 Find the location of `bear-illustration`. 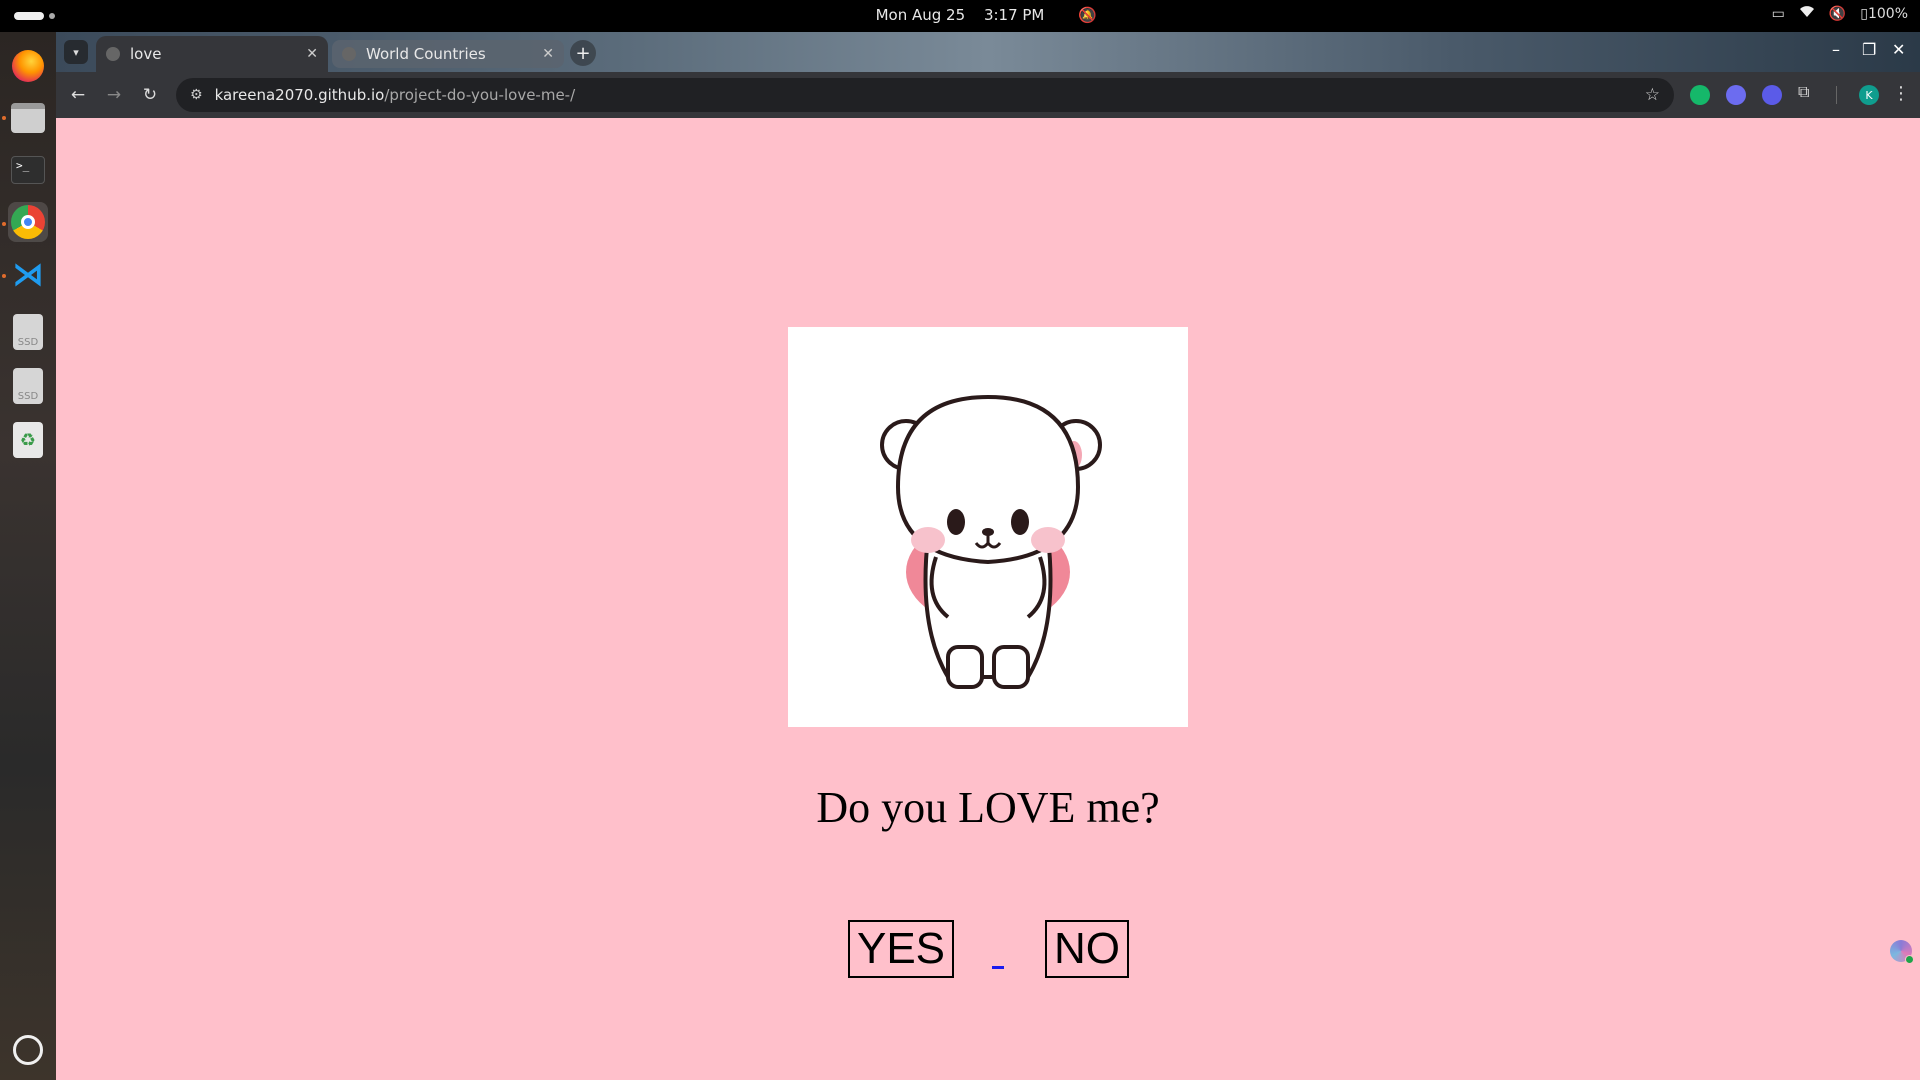

bear-illustration is located at coordinates (991, 541).